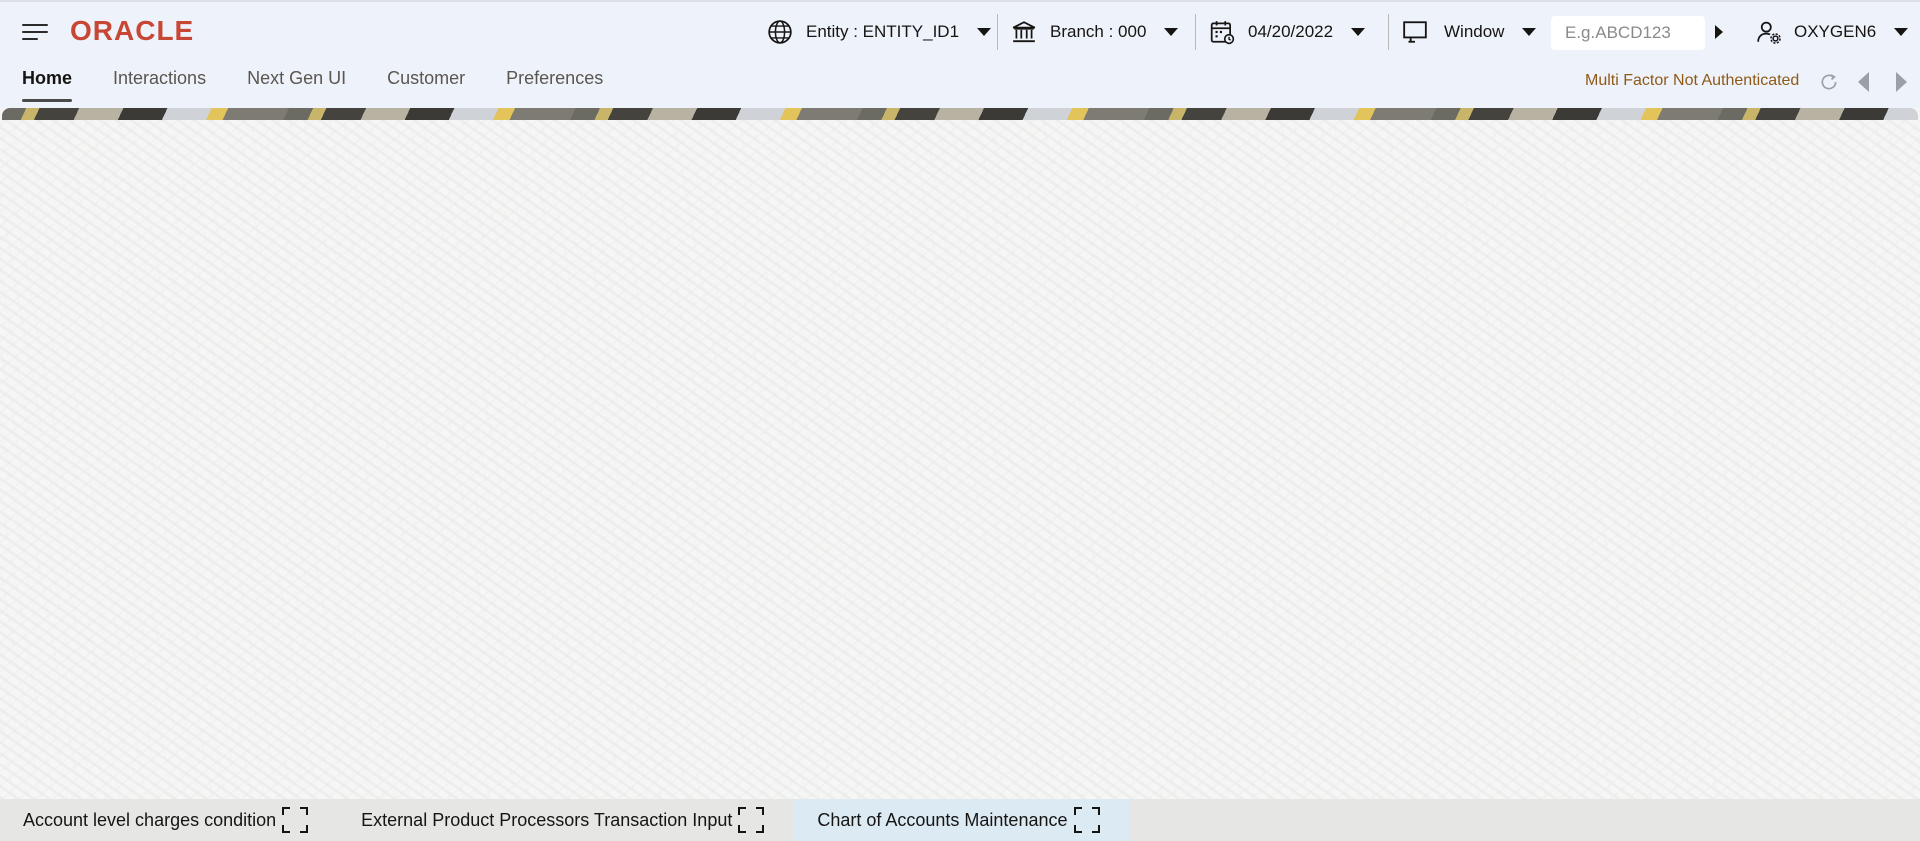 This screenshot has width=1920, height=841. Describe the element at coordinates (960, 114) in the screenshot. I see `decorative-banner` at that location.